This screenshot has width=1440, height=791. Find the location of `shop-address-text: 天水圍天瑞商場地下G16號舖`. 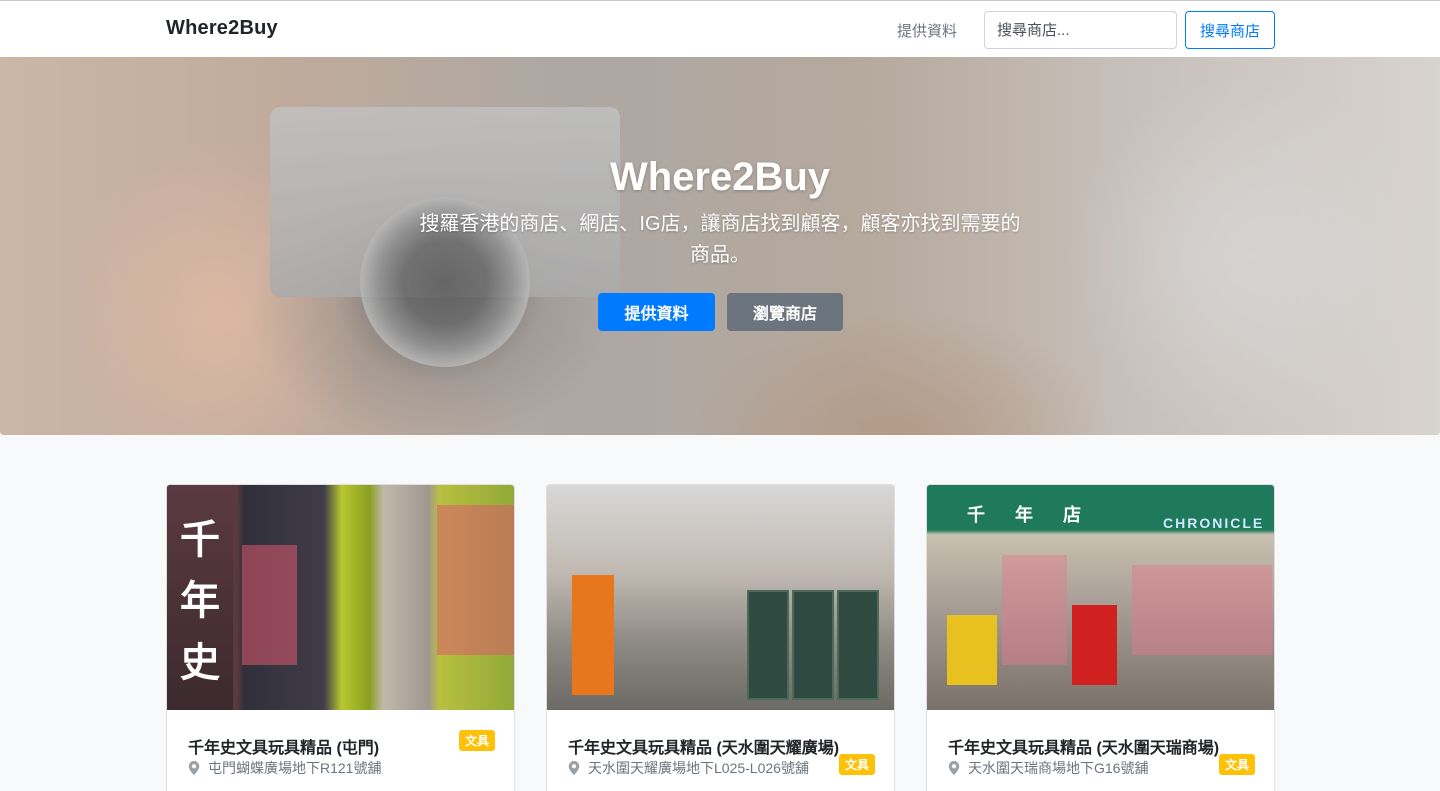

shop-address-text: 天水圍天瑞商場地下G16號舖 is located at coordinates (1058, 768).